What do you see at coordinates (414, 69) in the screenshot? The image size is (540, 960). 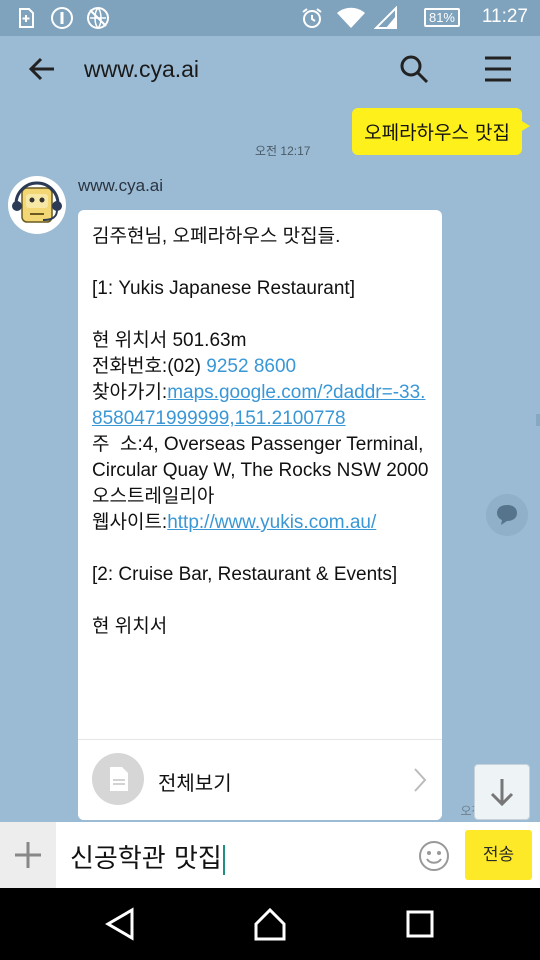 I see `search-icon` at bounding box center [414, 69].